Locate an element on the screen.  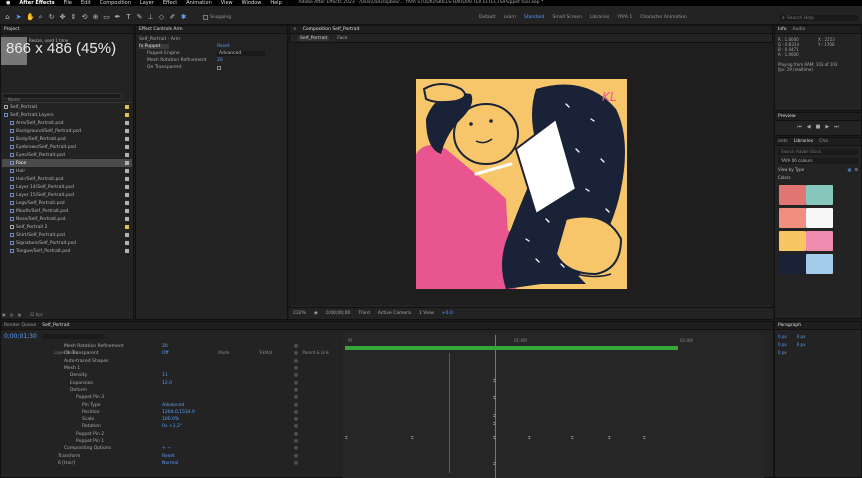
layer-property-row: Puppet Pin 1 ◎ is located at coordinates (171, 441).